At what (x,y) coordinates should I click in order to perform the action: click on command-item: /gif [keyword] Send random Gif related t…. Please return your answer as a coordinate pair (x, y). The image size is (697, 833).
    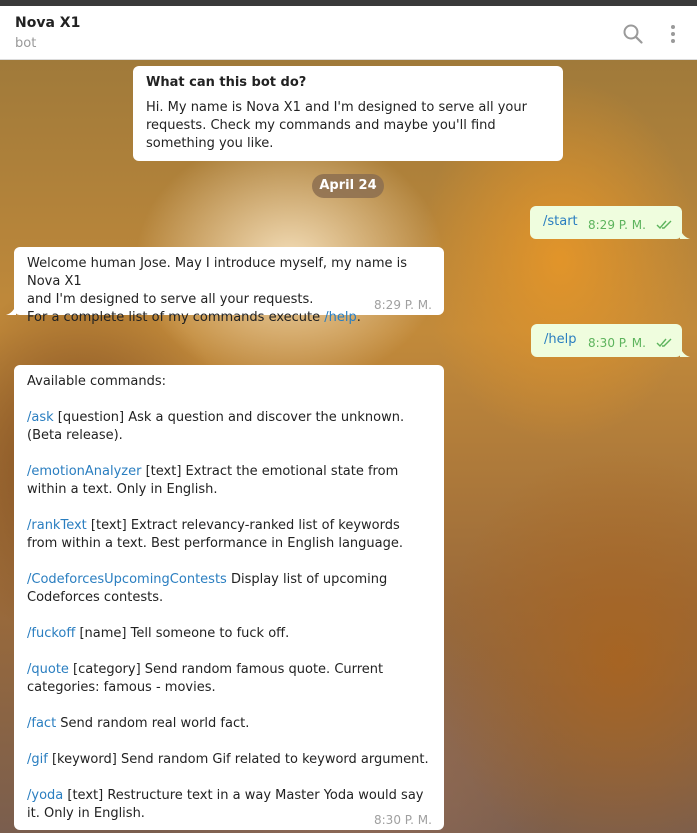
    Looking at the image, I should click on (229, 760).